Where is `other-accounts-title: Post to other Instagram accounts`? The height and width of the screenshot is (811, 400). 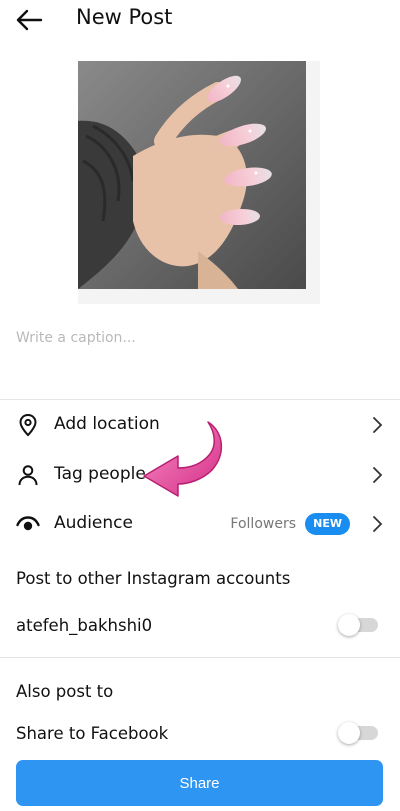
other-accounts-title: Post to other Instagram accounts is located at coordinates (153, 578).